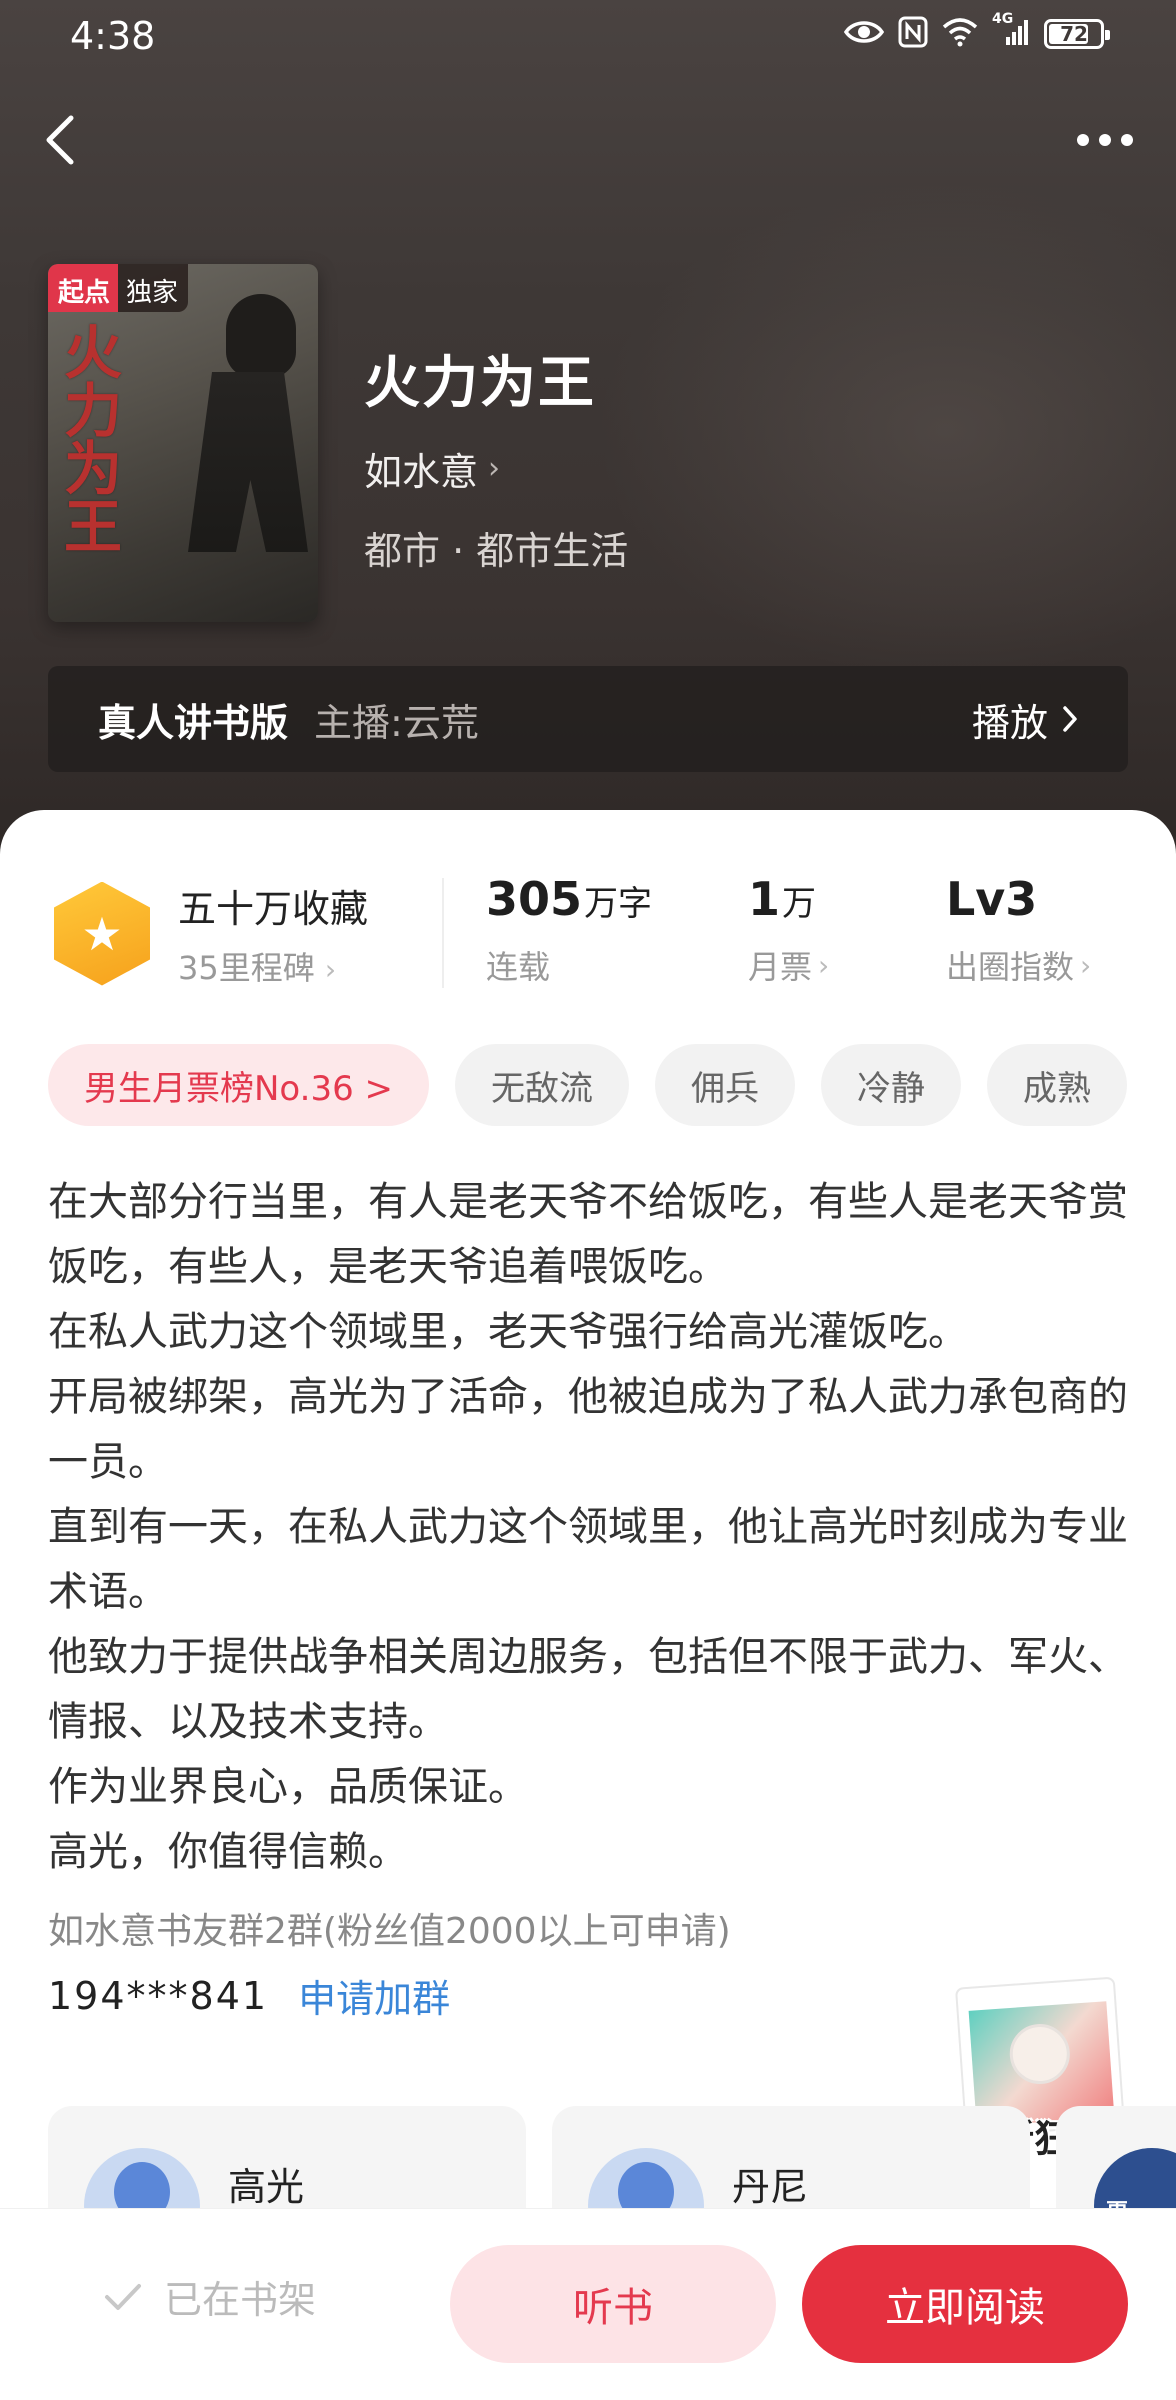 The width and height of the screenshot is (1176, 2400). What do you see at coordinates (183, 443) in the screenshot?
I see `book-cover: 火力为王 起点 独家` at bounding box center [183, 443].